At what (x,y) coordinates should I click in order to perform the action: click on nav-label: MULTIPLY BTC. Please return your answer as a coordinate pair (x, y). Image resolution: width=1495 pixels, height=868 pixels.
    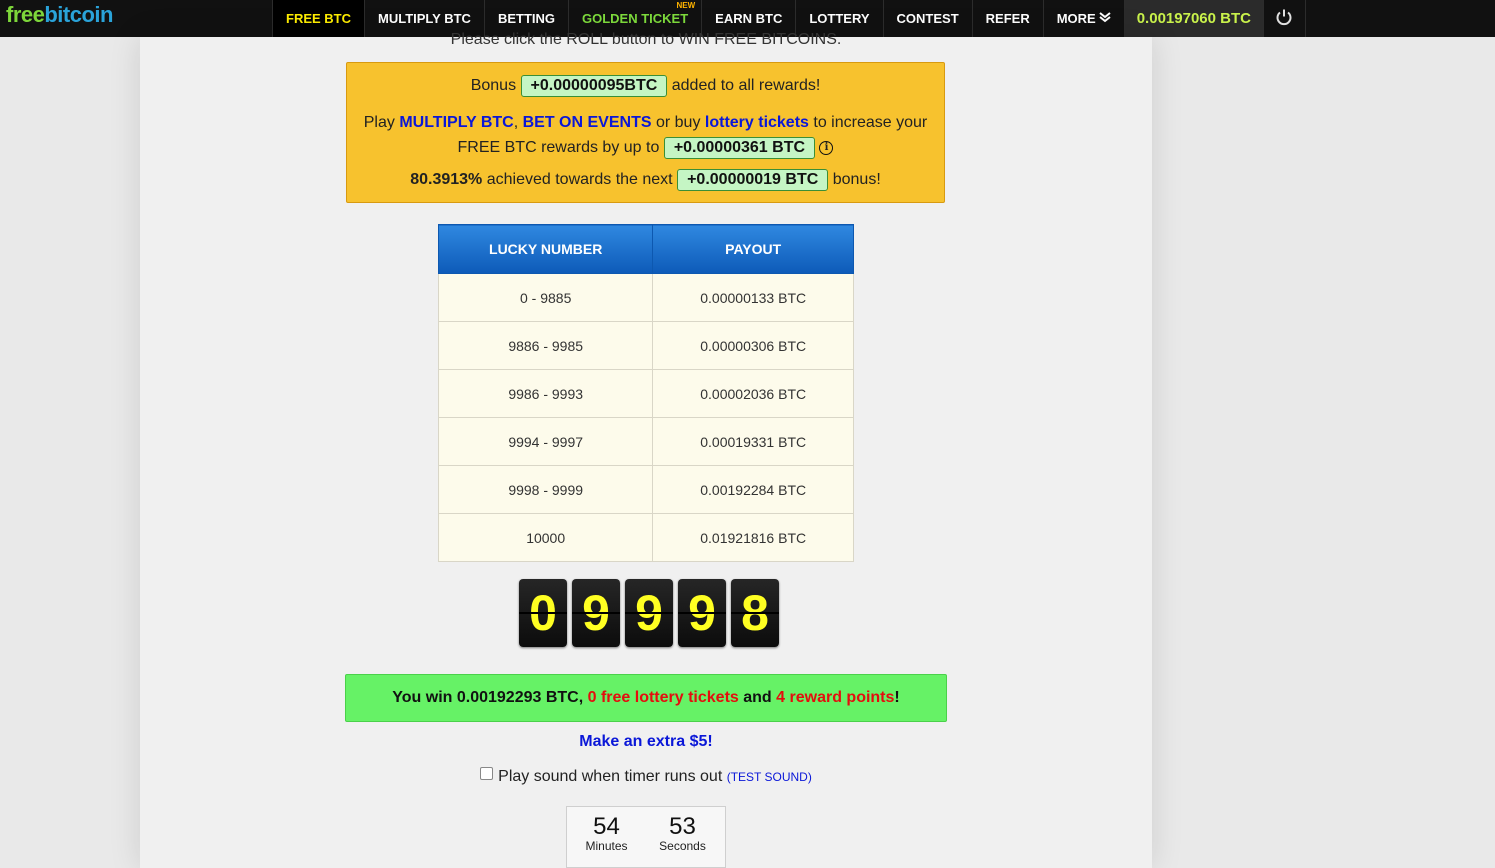
    Looking at the image, I should click on (424, 18).